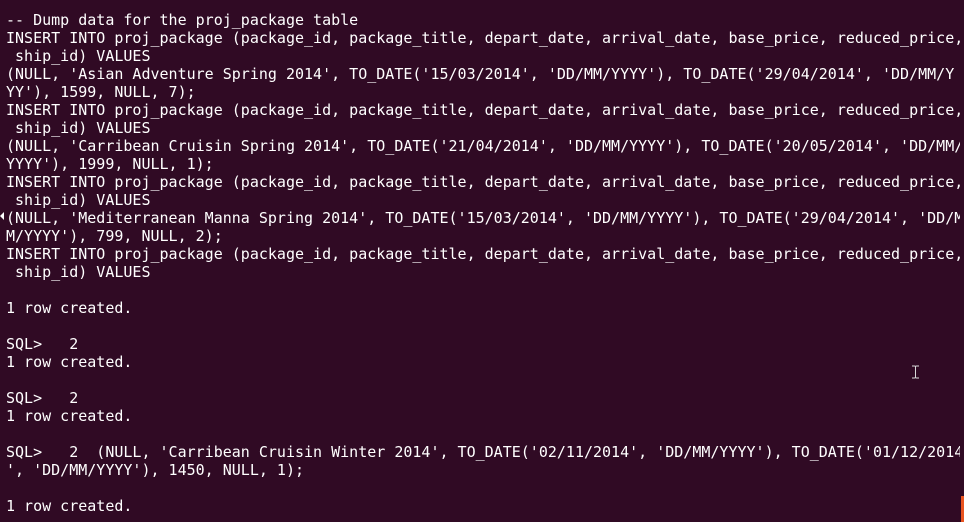  I want to click on terminal-line: YYYY'), 1999, NULL, 1);, so click(110, 164).